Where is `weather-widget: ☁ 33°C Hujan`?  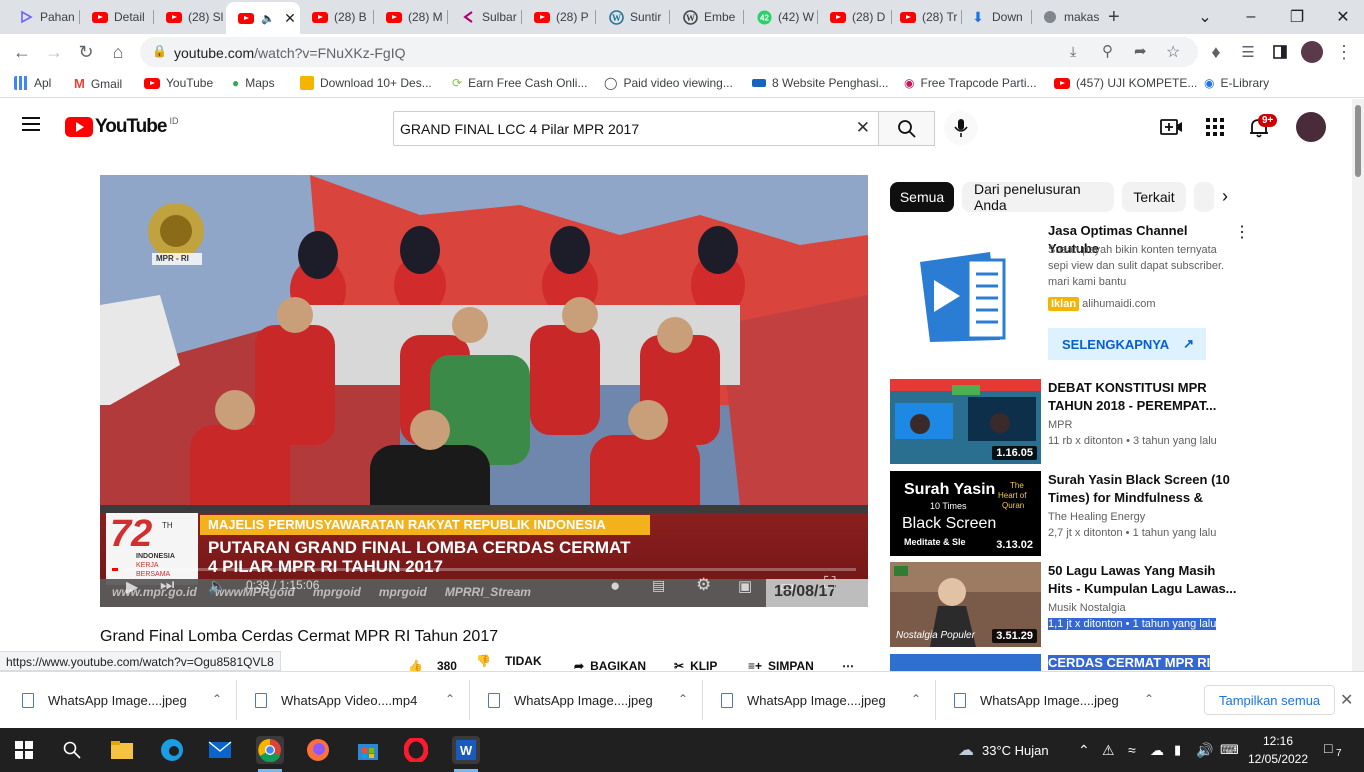
weather-widget: ☁ 33°C Hujan is located at coordinates (1003, 750).